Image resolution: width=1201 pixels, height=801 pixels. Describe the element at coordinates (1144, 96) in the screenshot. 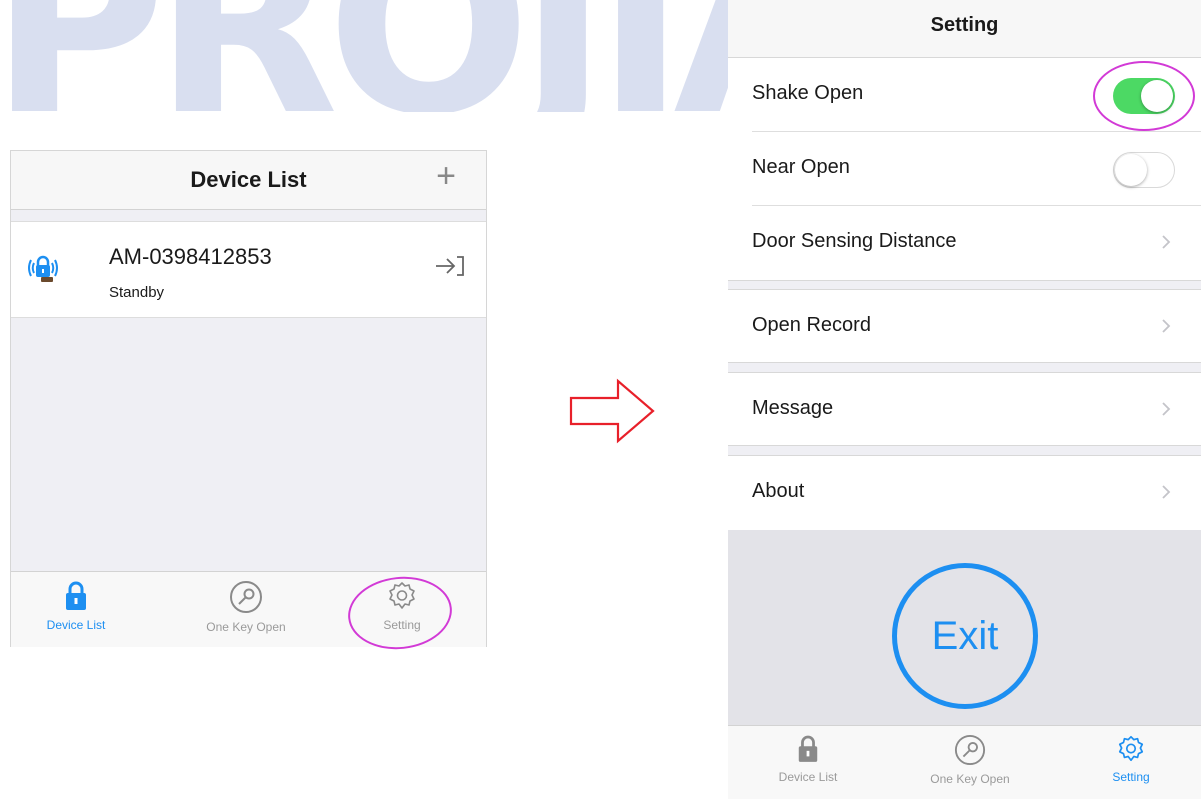

I see `highlight-circle` at that location.